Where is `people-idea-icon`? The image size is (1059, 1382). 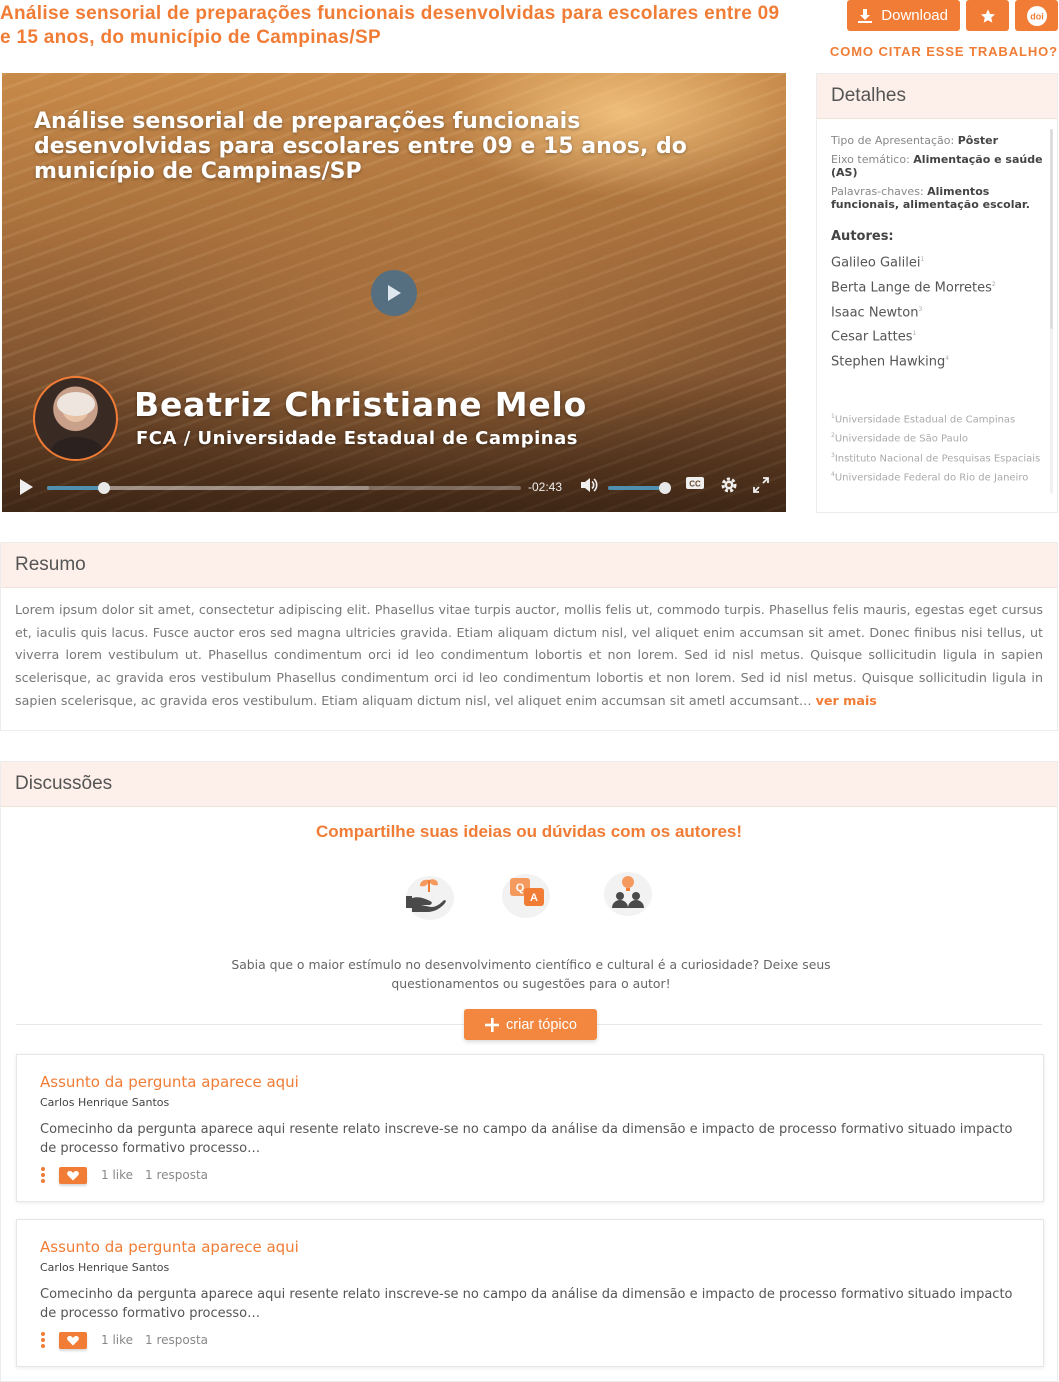 people-idea-icon is located at coordinates (628, 894).